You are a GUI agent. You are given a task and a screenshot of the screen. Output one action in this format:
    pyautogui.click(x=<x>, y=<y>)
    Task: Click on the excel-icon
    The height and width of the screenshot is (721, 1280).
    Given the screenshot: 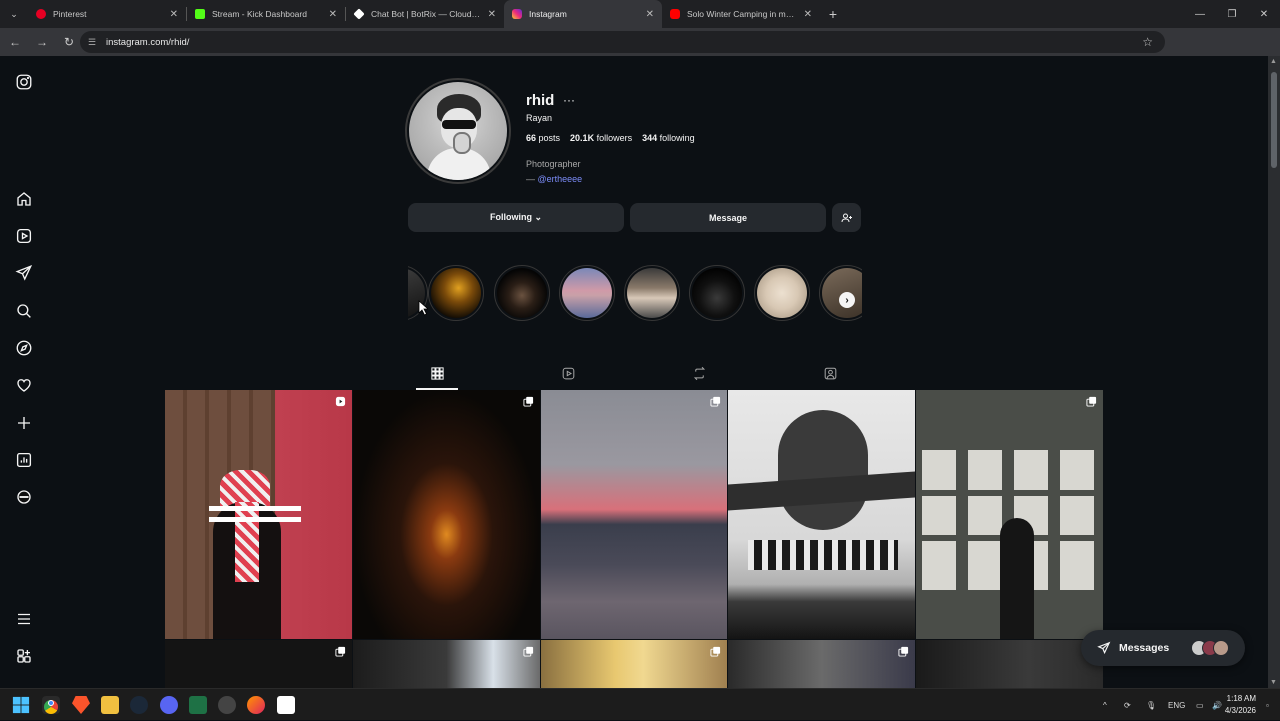 What is the action you would take?
    pyautogui.click(x=198, y=705)
    